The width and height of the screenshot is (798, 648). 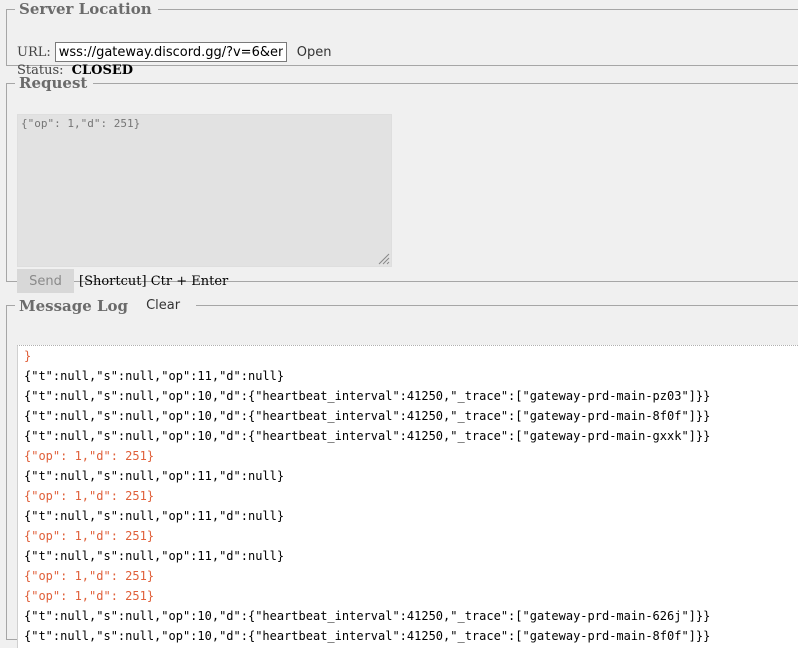 What do you see at coordinates (204, 190) in the screenshot?
I see `request-textarea` at bounding box center [204, 190].